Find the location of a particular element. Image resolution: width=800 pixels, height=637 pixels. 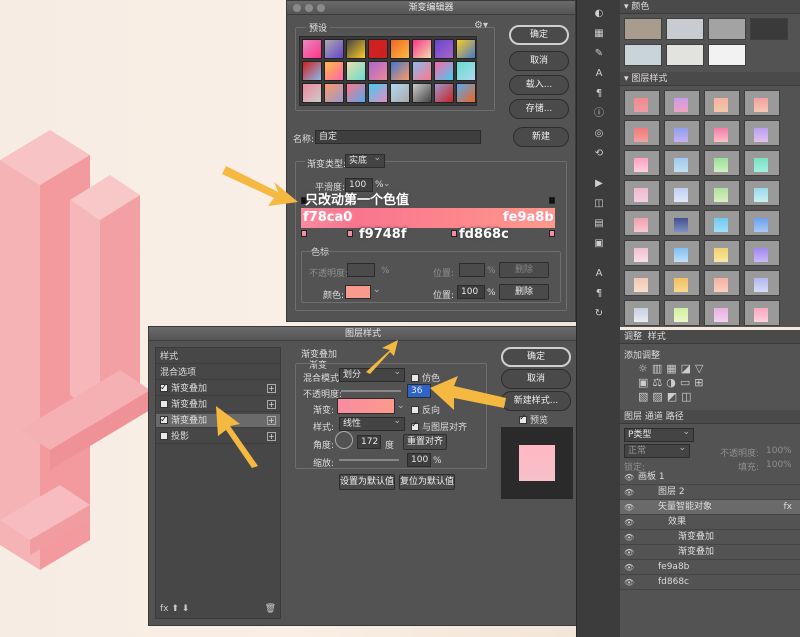

swatches-icon: ▦ is located at coordinates (599, 34).